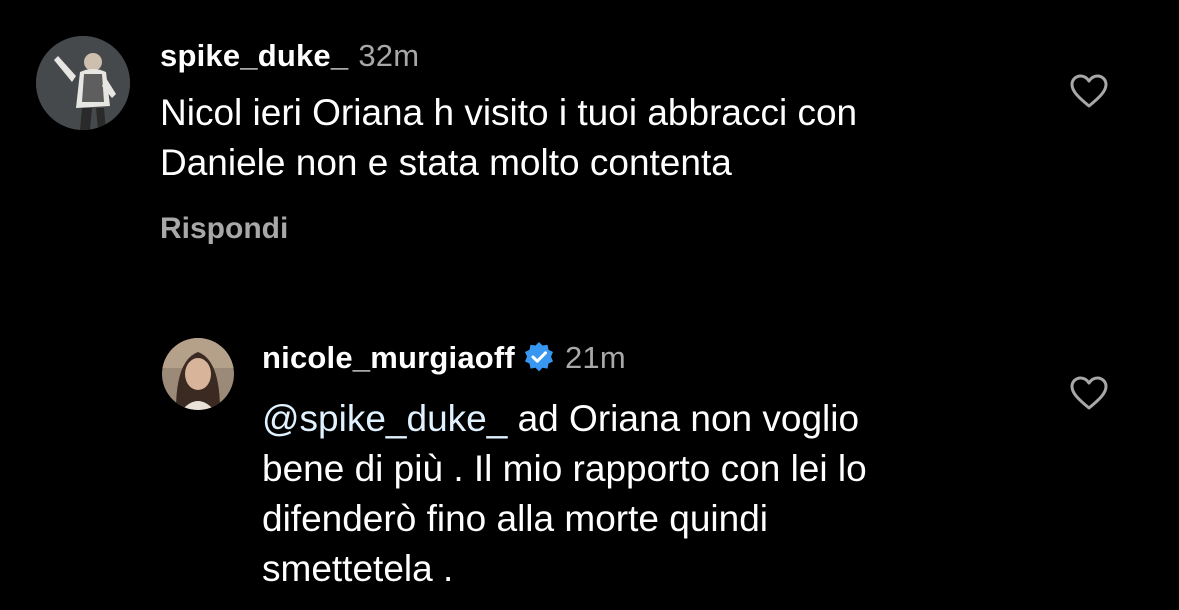  I want to click on comment-time: 21m, so click(595, 357).